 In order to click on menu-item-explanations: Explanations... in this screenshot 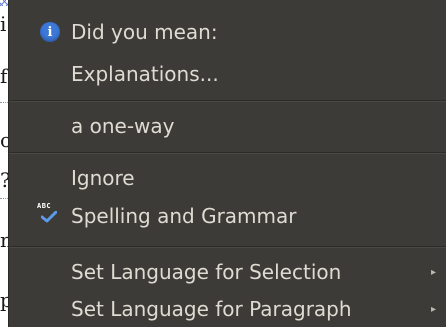, I will do `click(227, 74)`.